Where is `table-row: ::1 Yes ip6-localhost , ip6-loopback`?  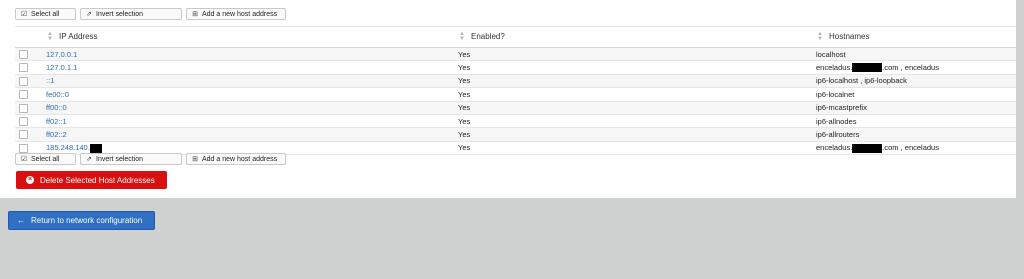
table-row: ::1 Yes ip6-localhost , ip6-loopback is located at coordinates (515, 81).